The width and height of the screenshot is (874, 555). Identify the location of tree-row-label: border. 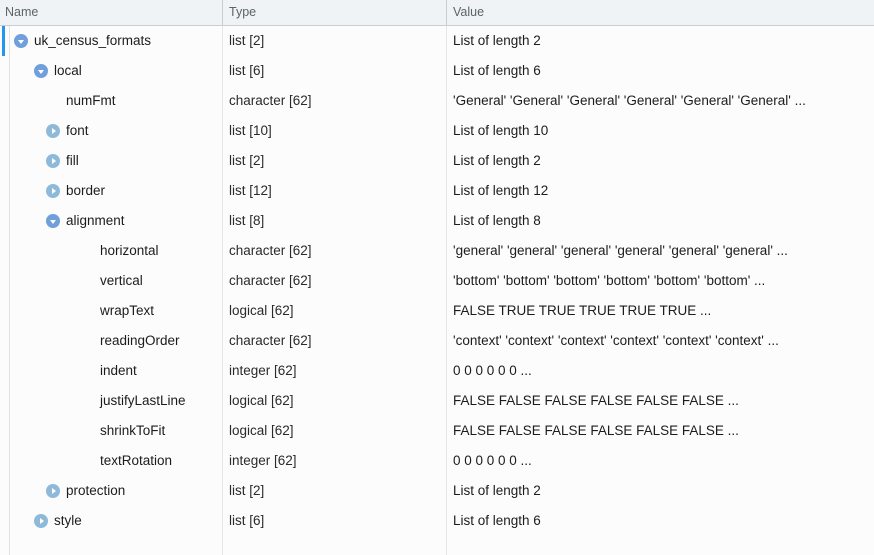
(86, 190).